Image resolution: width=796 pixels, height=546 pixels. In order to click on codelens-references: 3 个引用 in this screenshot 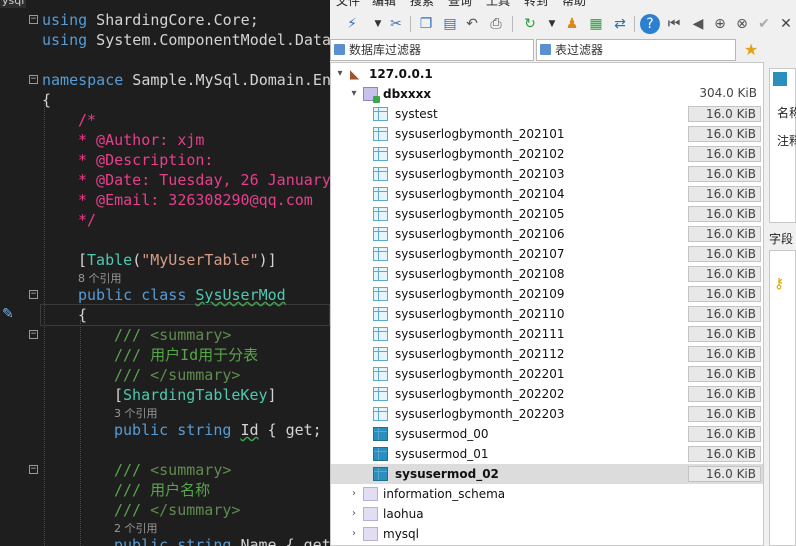, I will do `click(136, 413)`.